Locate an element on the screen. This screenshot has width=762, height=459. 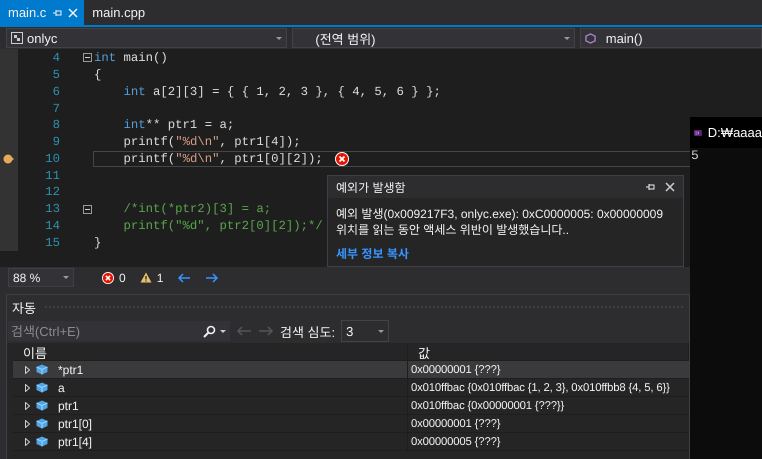
variable-row: *ptr1 0x00000001 {???} is located at coordinates (351, 370).